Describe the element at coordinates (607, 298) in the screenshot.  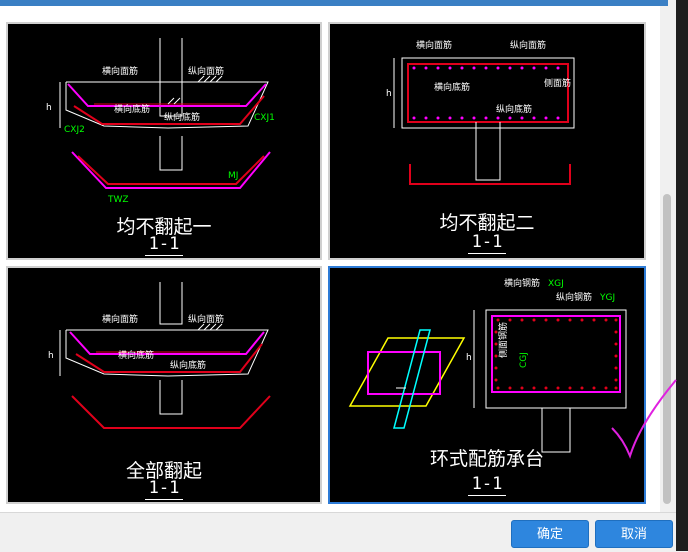
I see `svg-text: YGJ` at that location.